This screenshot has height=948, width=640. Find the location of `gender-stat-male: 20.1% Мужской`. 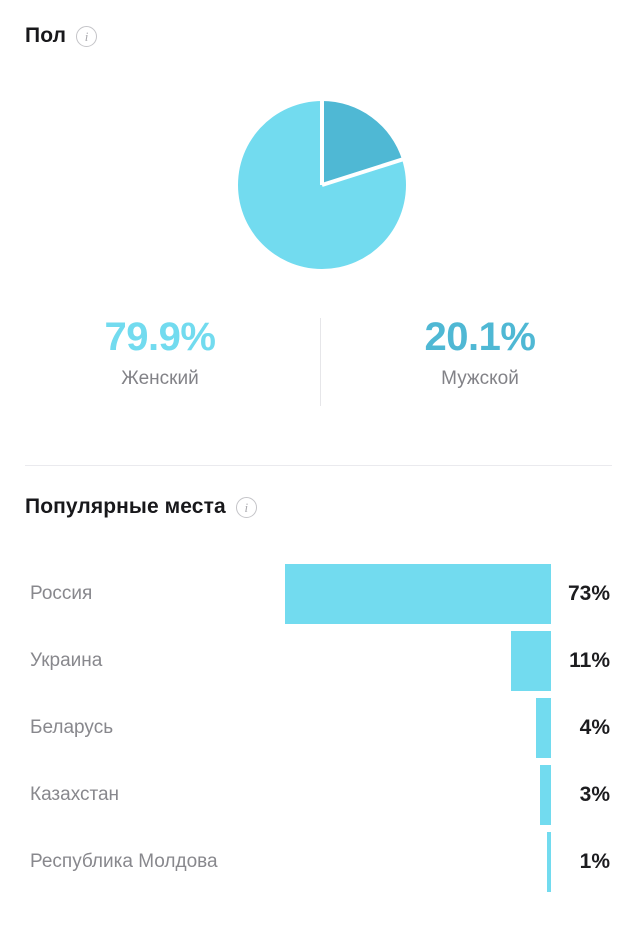

gender-stat-male: 20.1% Мужской is located at coordinates (480, 354).